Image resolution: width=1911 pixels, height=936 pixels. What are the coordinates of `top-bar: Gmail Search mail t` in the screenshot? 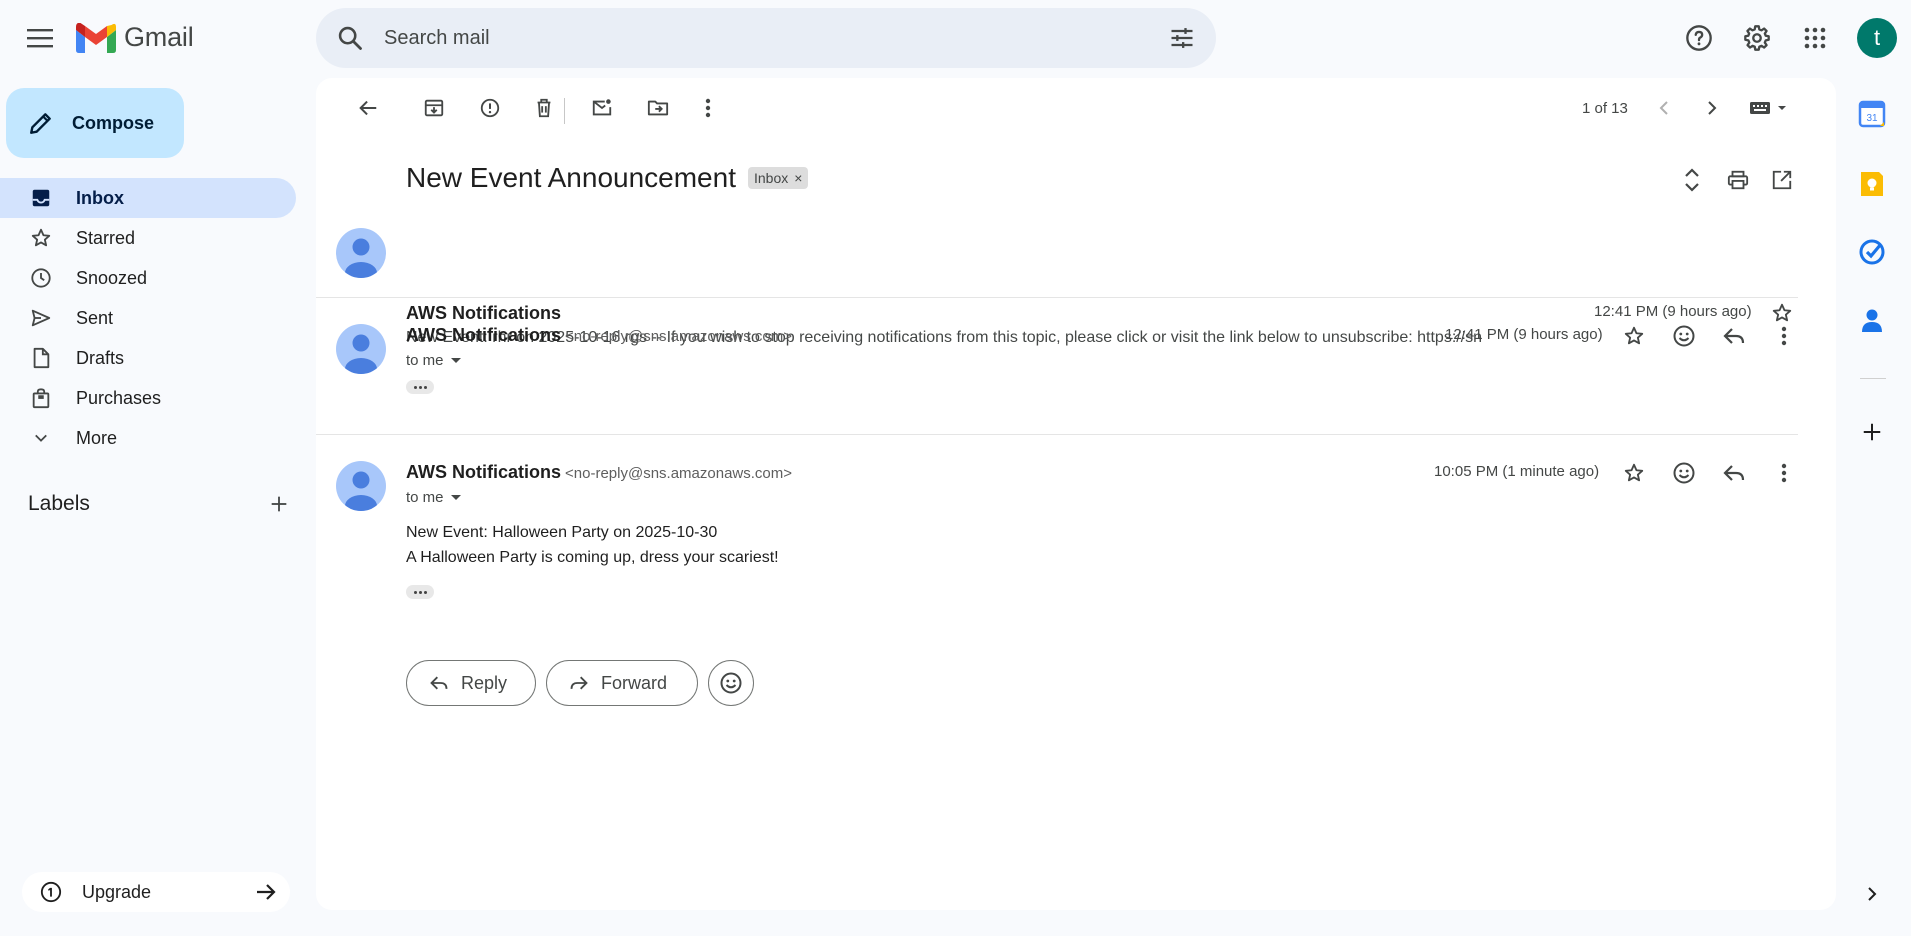 It's located at (955, 38).